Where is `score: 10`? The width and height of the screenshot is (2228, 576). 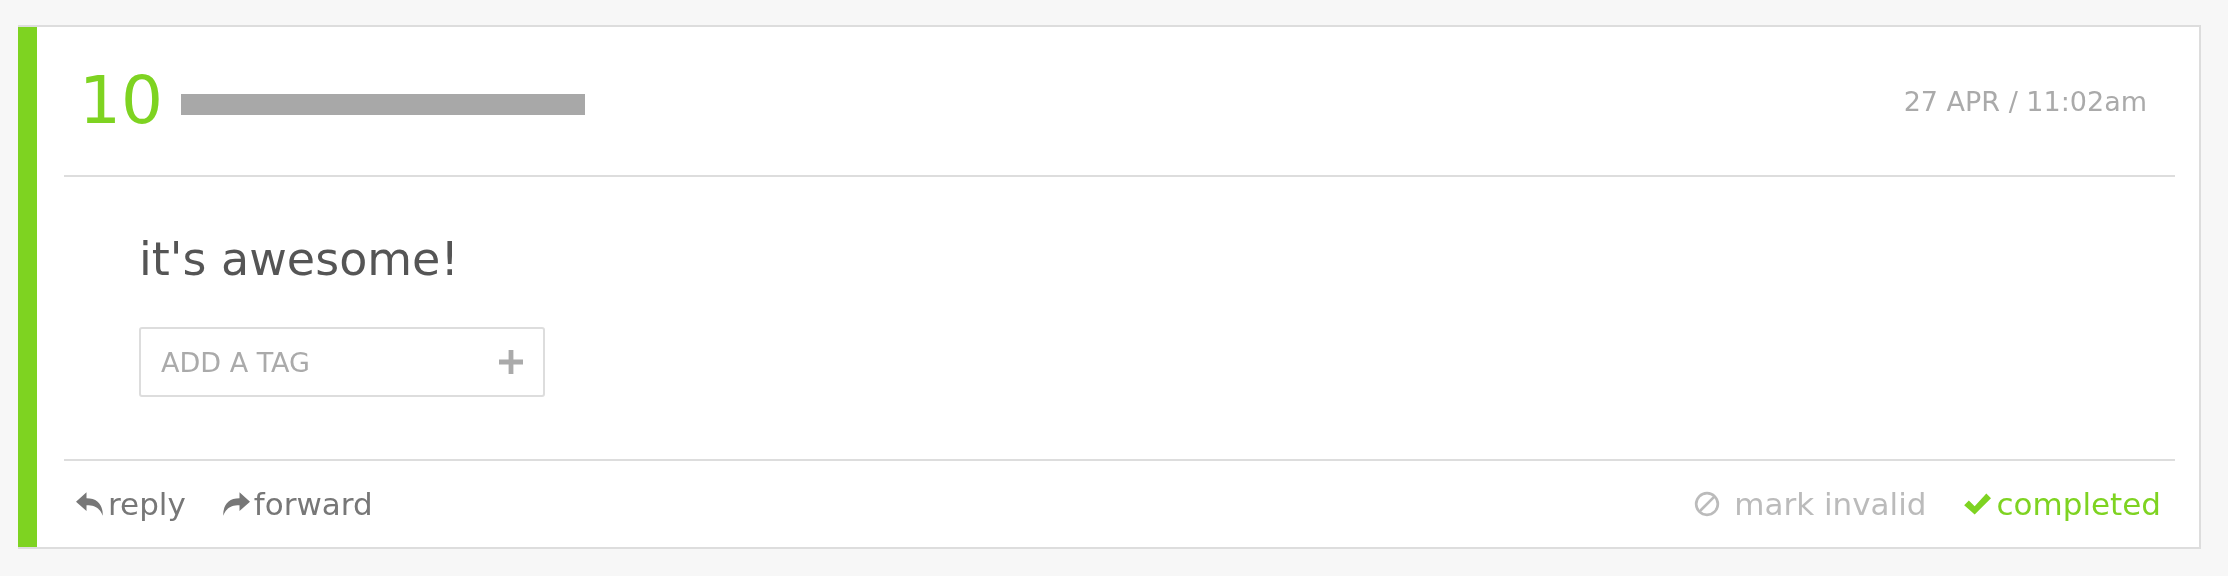 score: 10 is located at coordinates (121, 101).